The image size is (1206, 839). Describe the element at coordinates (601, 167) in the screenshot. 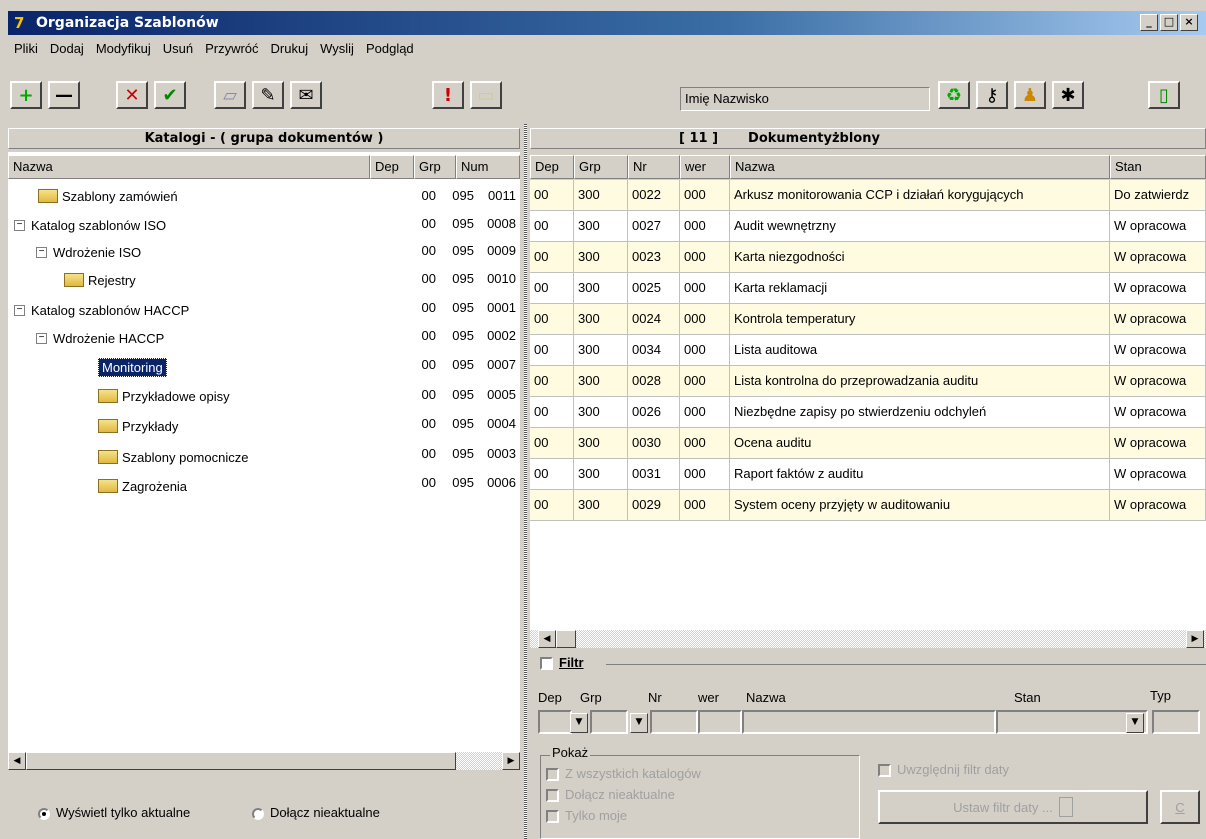

I see `col-doc-grp: Grp` at that location.